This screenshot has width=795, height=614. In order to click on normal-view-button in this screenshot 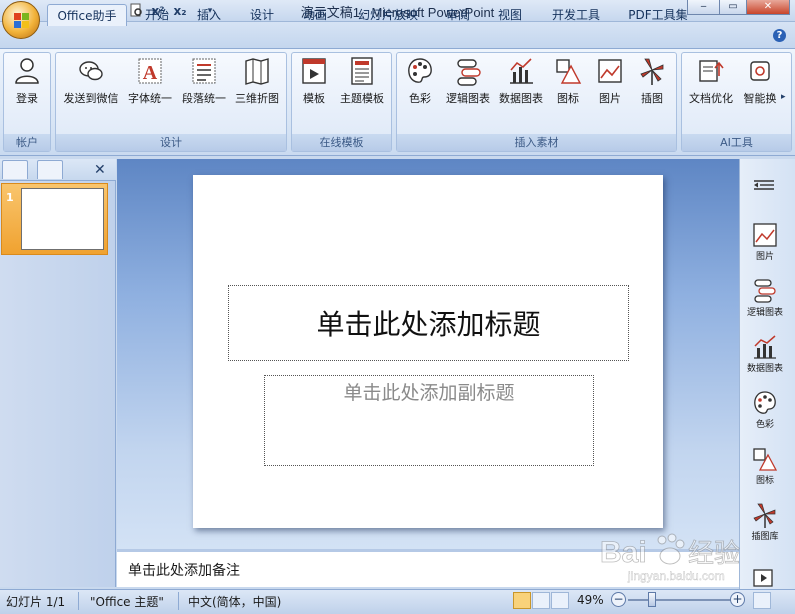, I will do `click(522, 600)`.